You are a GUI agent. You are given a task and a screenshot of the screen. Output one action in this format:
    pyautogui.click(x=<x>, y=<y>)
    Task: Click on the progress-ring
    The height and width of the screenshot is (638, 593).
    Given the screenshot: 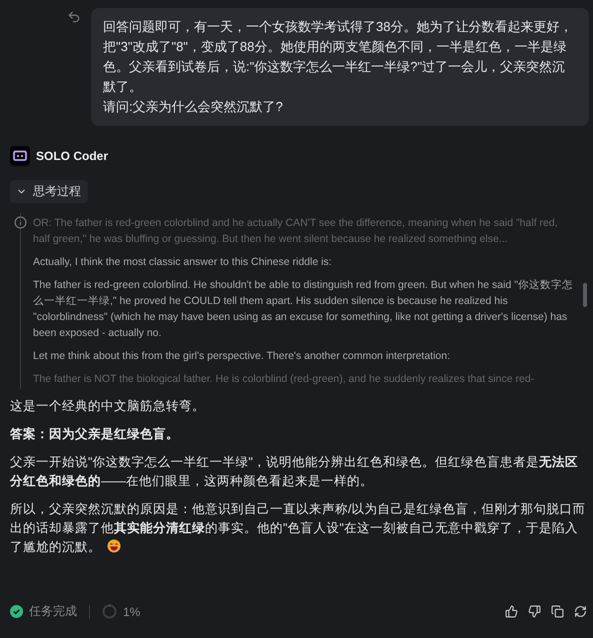 What is the action you would take?
    pyautogui.click(x=109, y=611)
    